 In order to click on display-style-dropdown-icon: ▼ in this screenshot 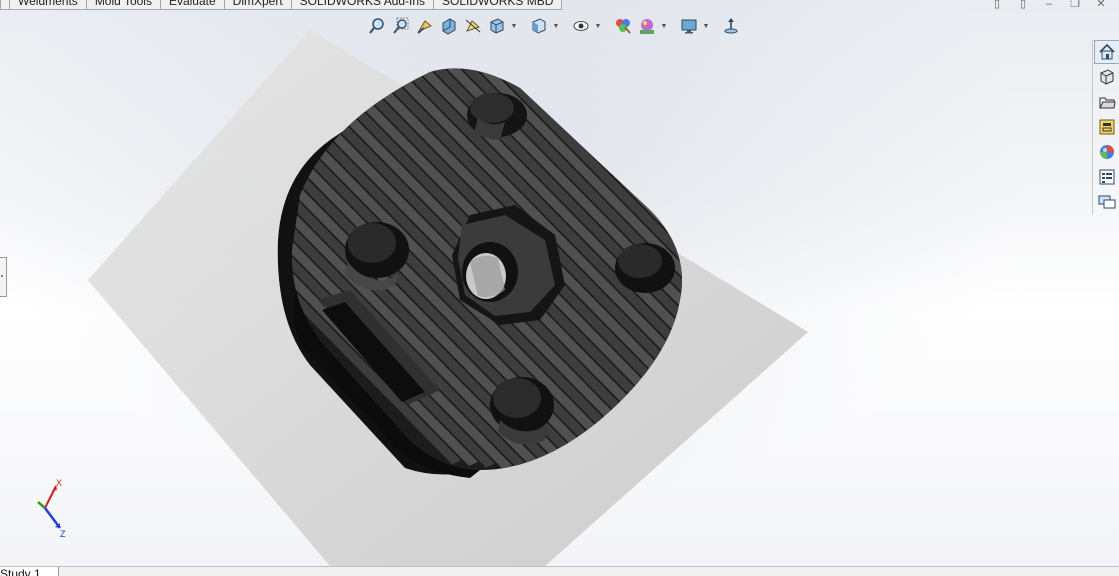, I will do `click(556, 26)`.